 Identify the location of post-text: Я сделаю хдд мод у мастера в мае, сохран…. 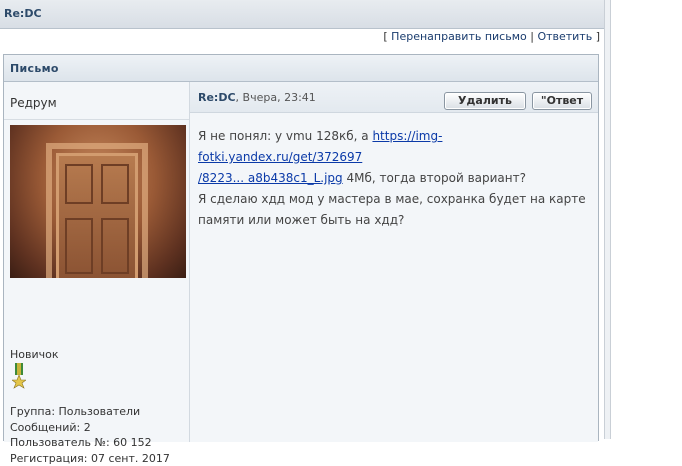
(392, 209).